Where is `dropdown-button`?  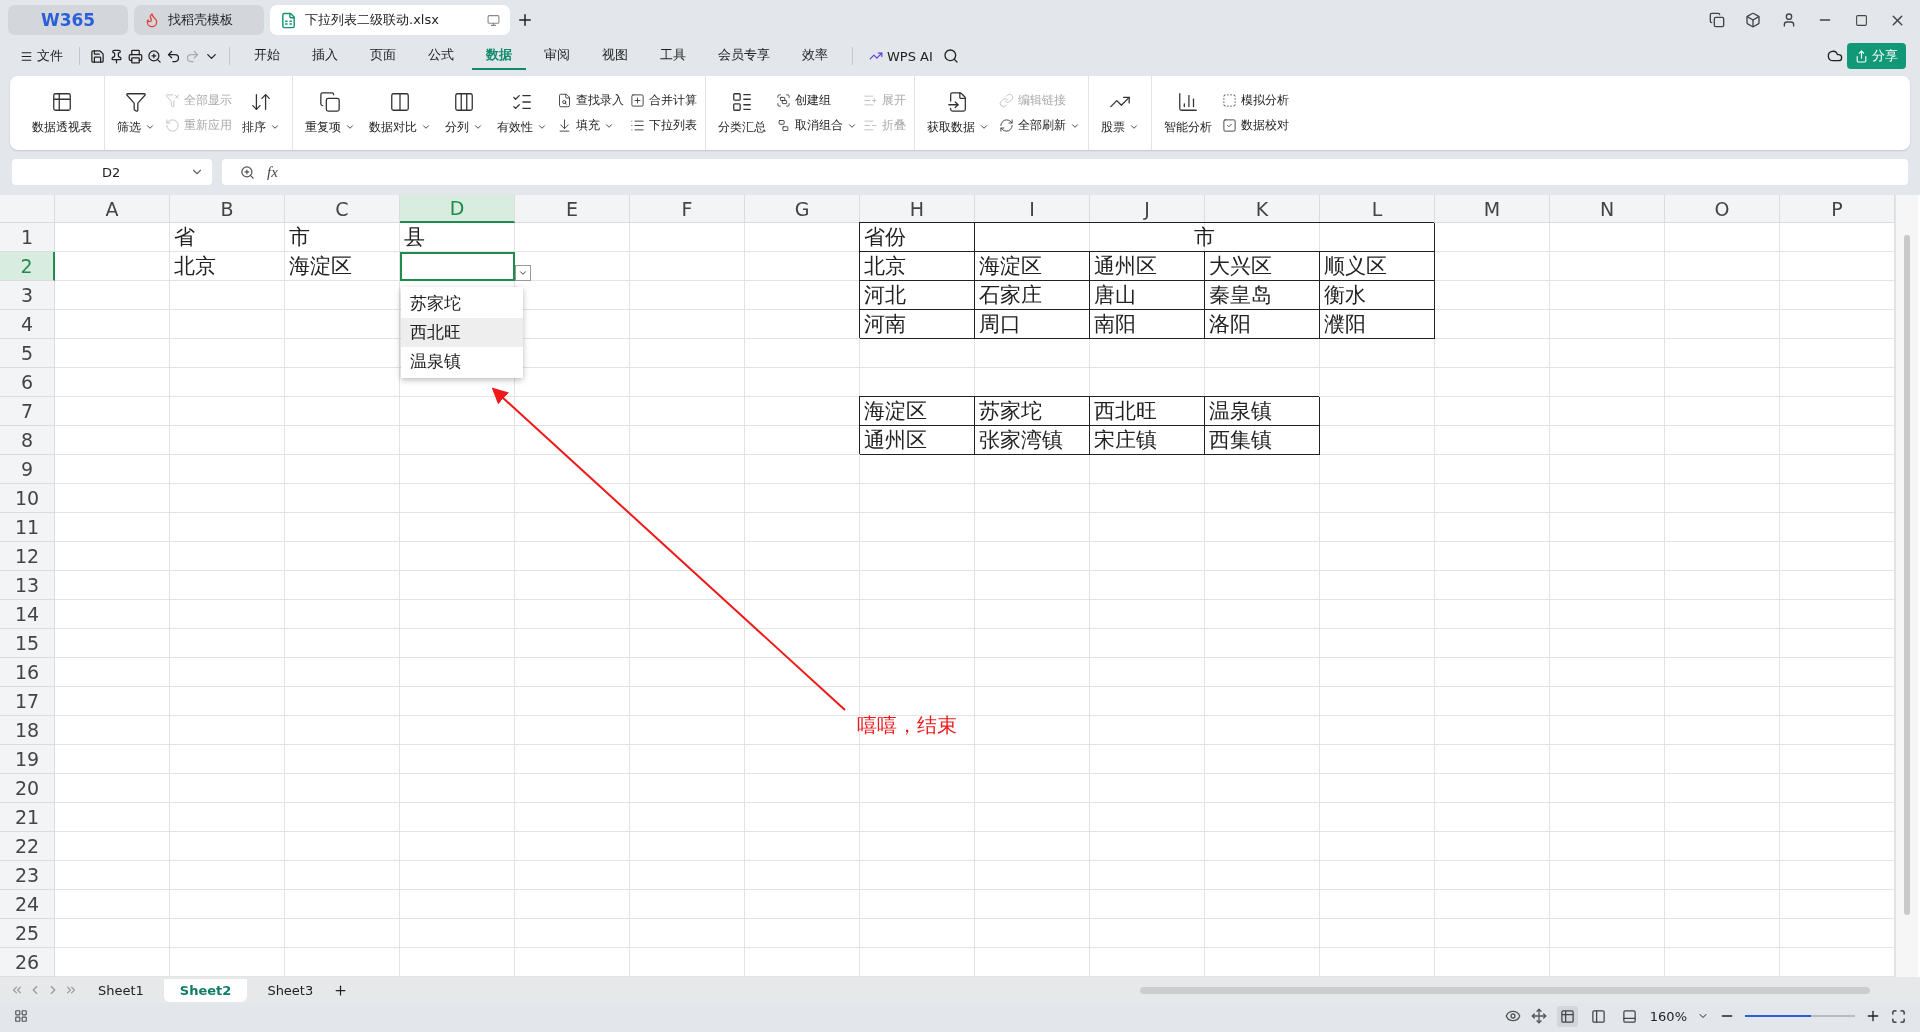
dropdown-button is located at coordinates (523, 273).